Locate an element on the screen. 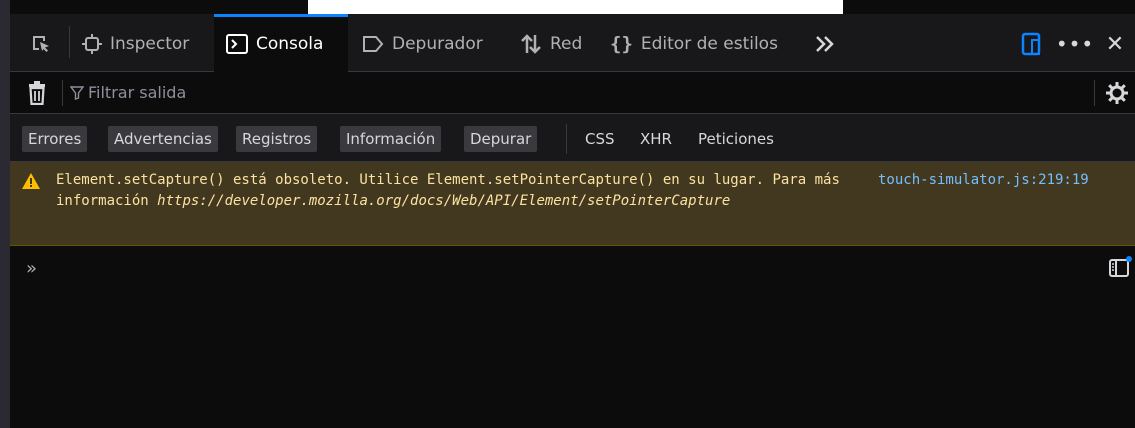  filter-funnel-icon is located at coordinates (77, 93).